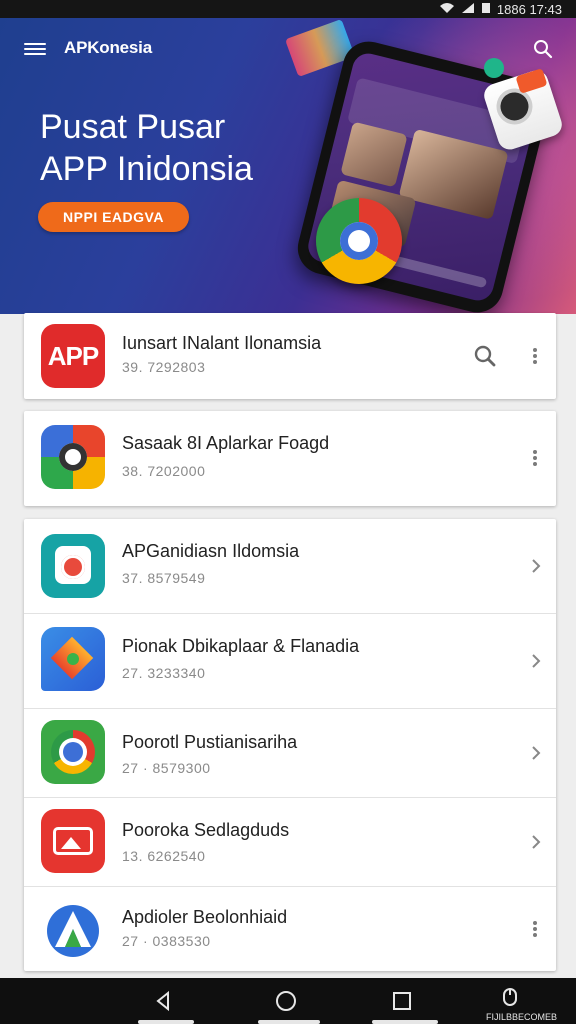  I want to click on list-item: Sasaak 8I Aplarkar Foagd 38. 7202000, so click(290, 458).